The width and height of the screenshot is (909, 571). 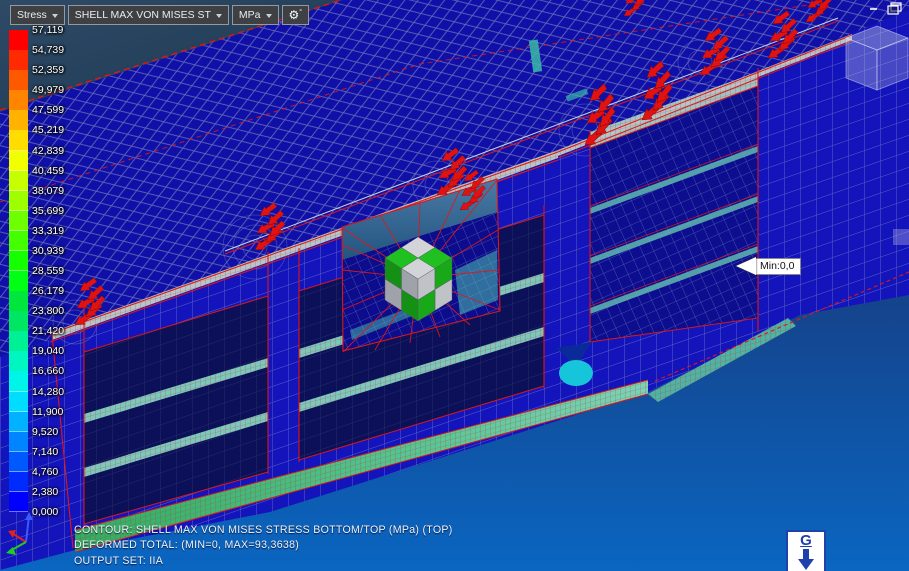 What do you see at coordinates (746, 266) in the screenshot?
I see `min-marker-arrow-icon` at bounding box center [746, 266].